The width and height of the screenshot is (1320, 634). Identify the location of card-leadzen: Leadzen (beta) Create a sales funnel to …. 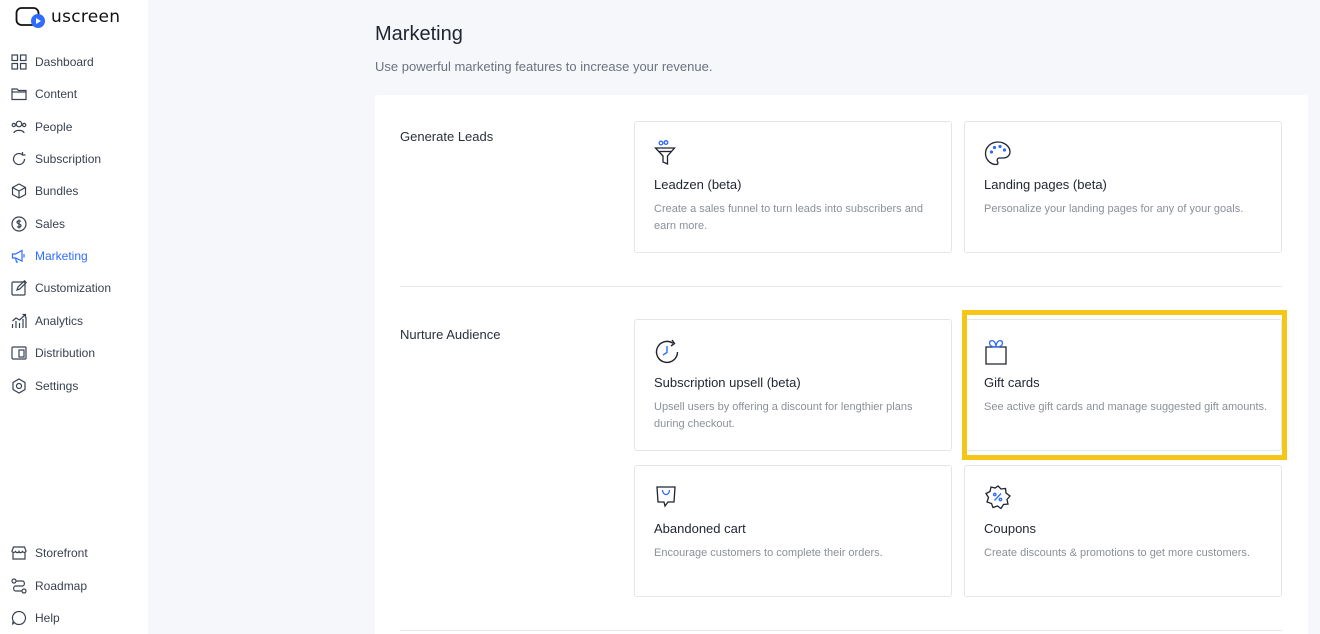
(793, 187).